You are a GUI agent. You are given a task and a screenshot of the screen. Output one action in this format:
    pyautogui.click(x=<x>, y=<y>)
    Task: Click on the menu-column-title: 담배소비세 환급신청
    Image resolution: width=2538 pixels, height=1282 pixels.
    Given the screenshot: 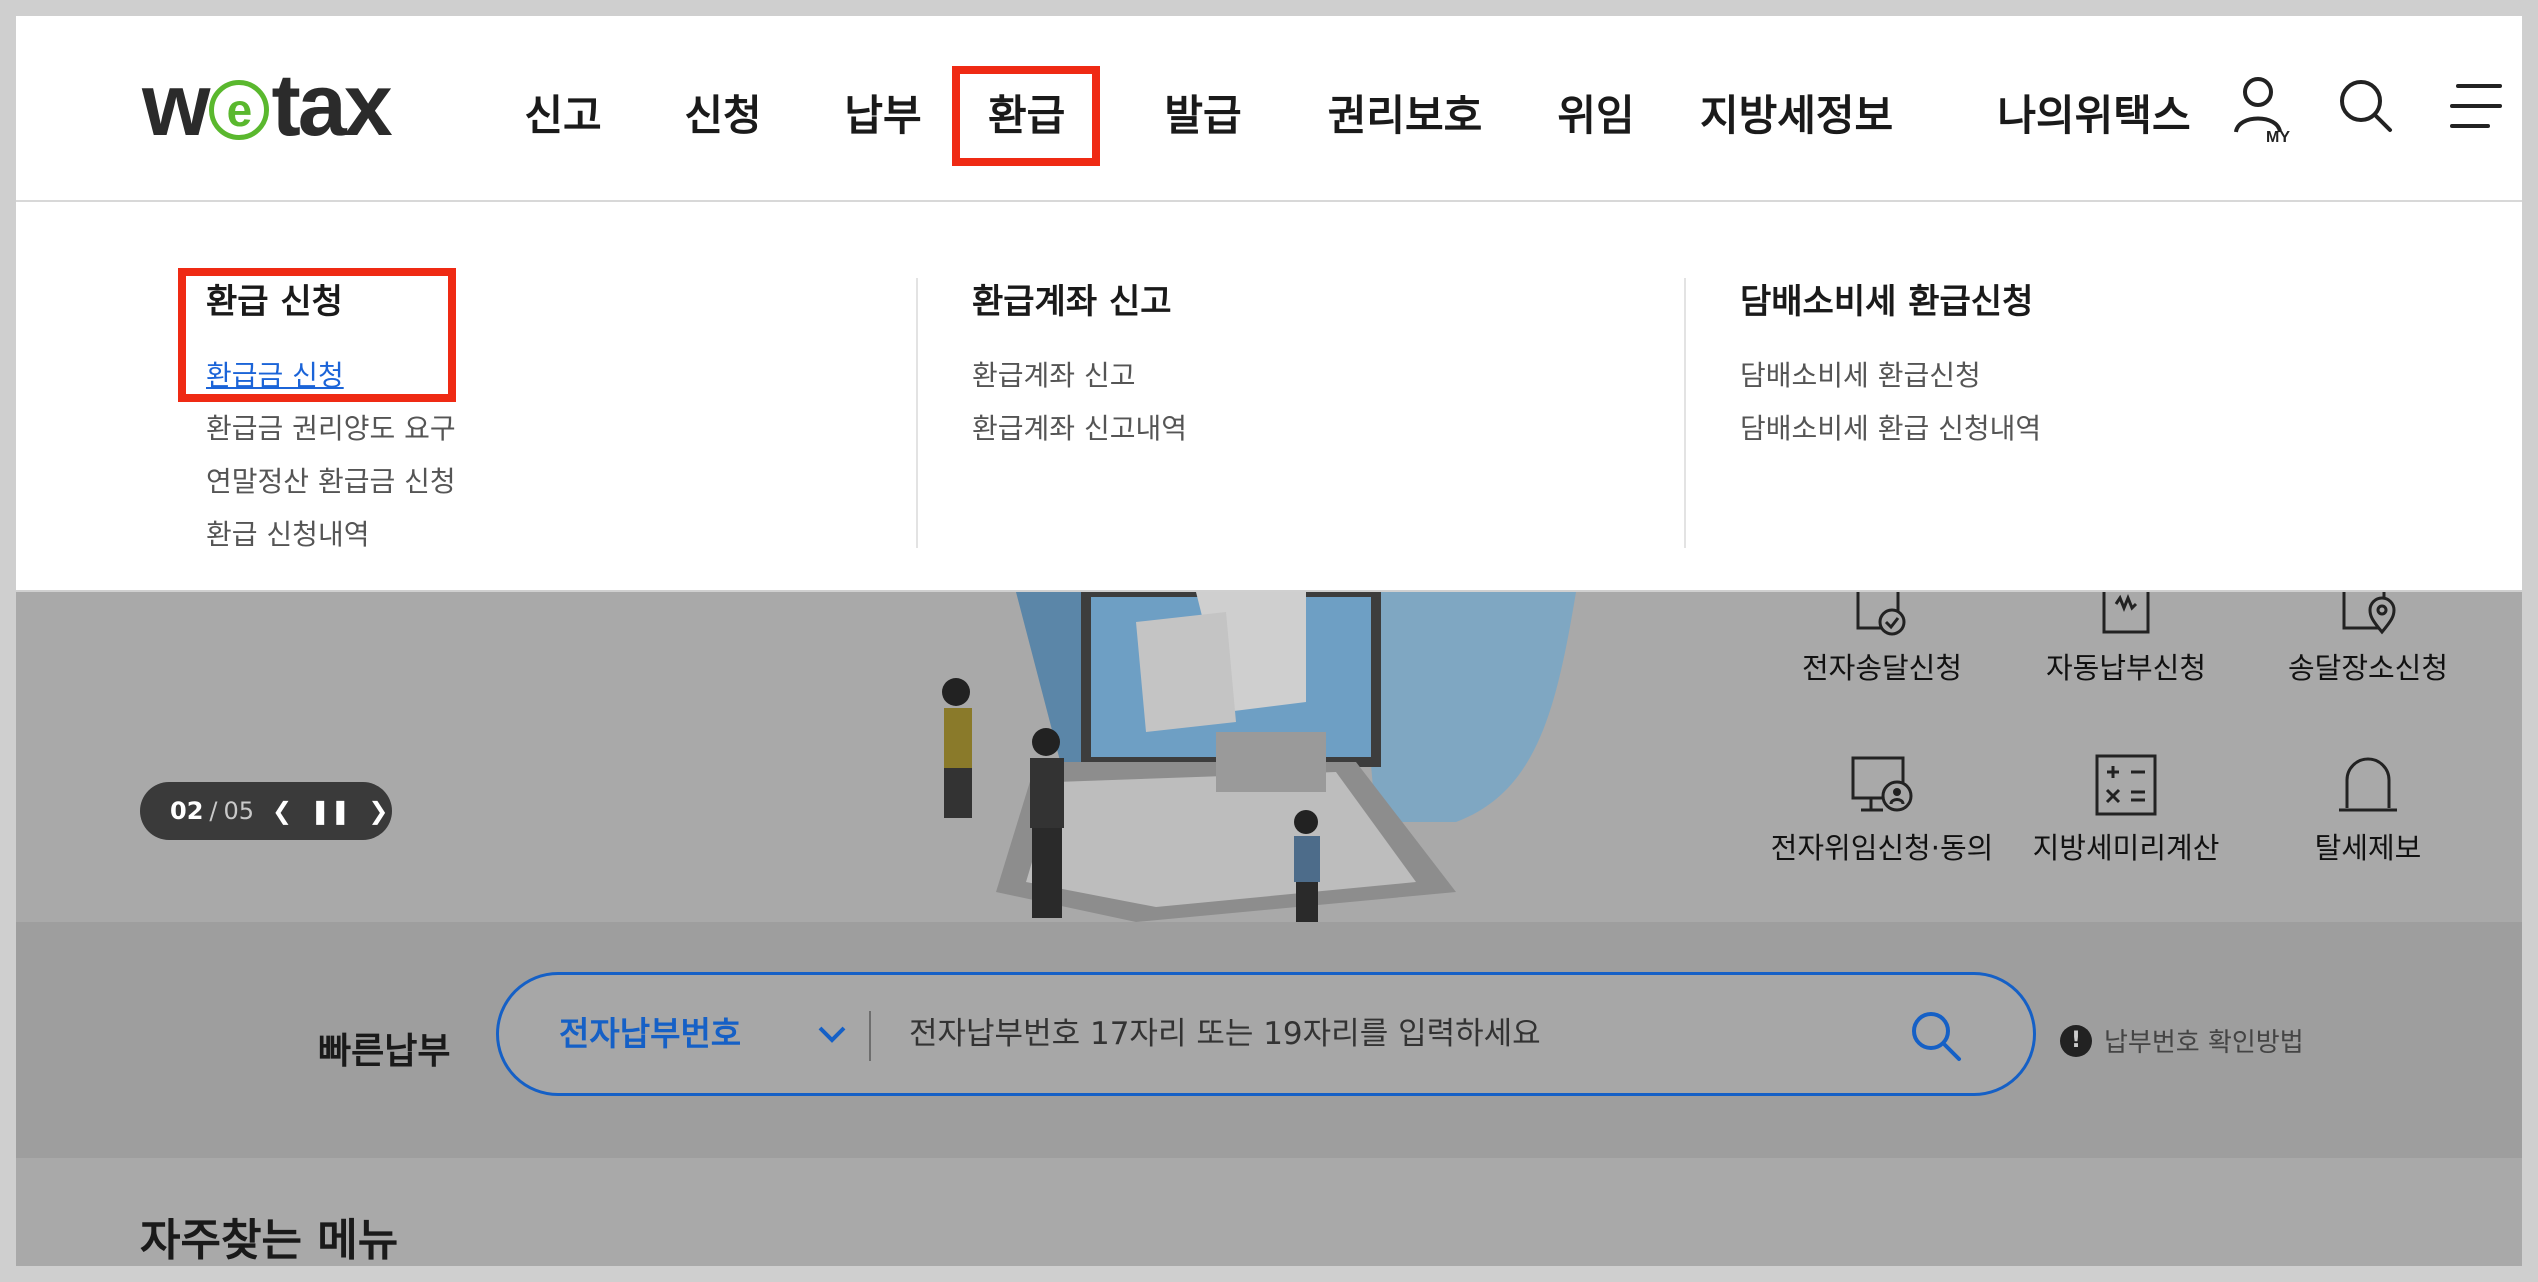 What is the action you would take?
    pyautogui.click(x=1887, y=302)
    